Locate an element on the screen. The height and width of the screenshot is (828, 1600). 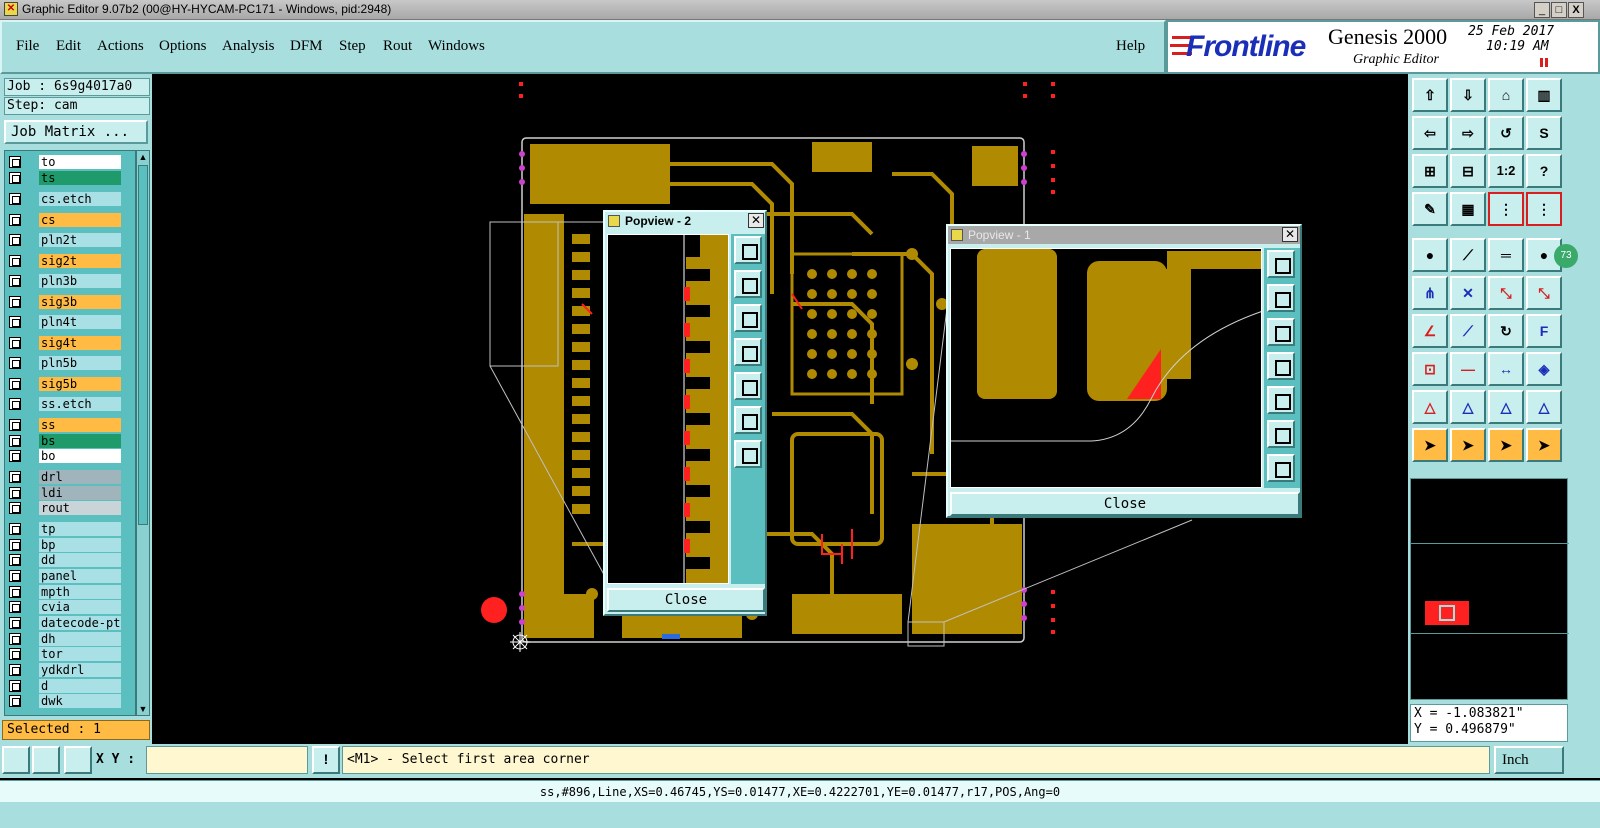
ratio-icon: 1:2 is located at coordinates (1506, 171).